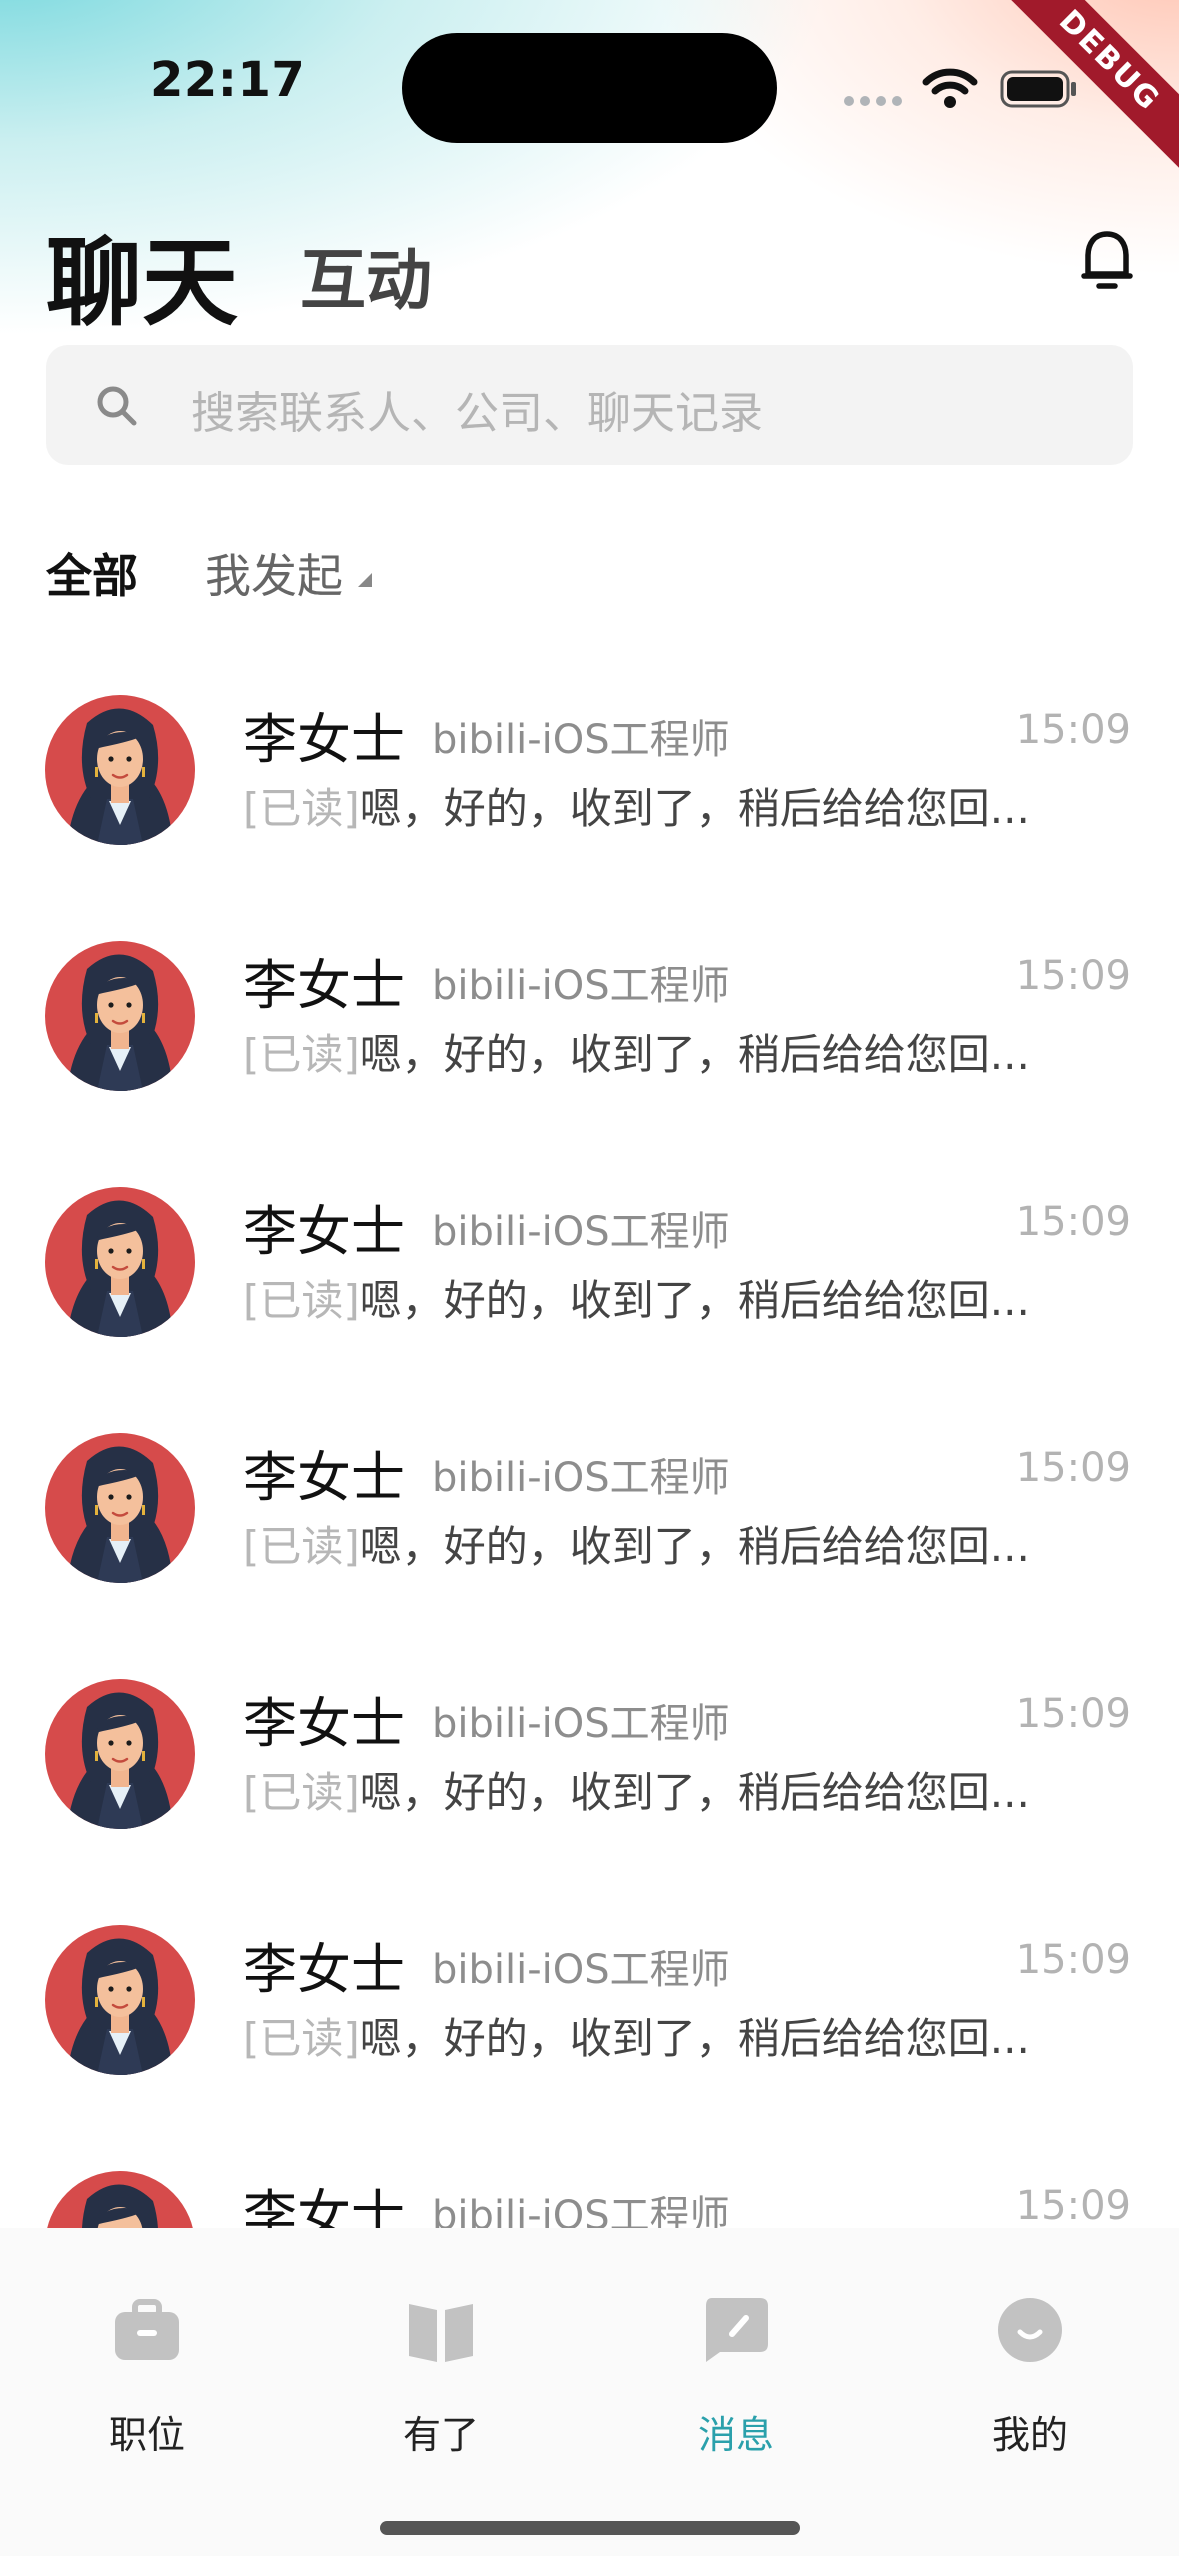 This screenshot has height=2556, width=1179. What do you see at coordinates (441, 2333) in the screenshot?
I see `book-icon` at bounding box center [441, 2333].